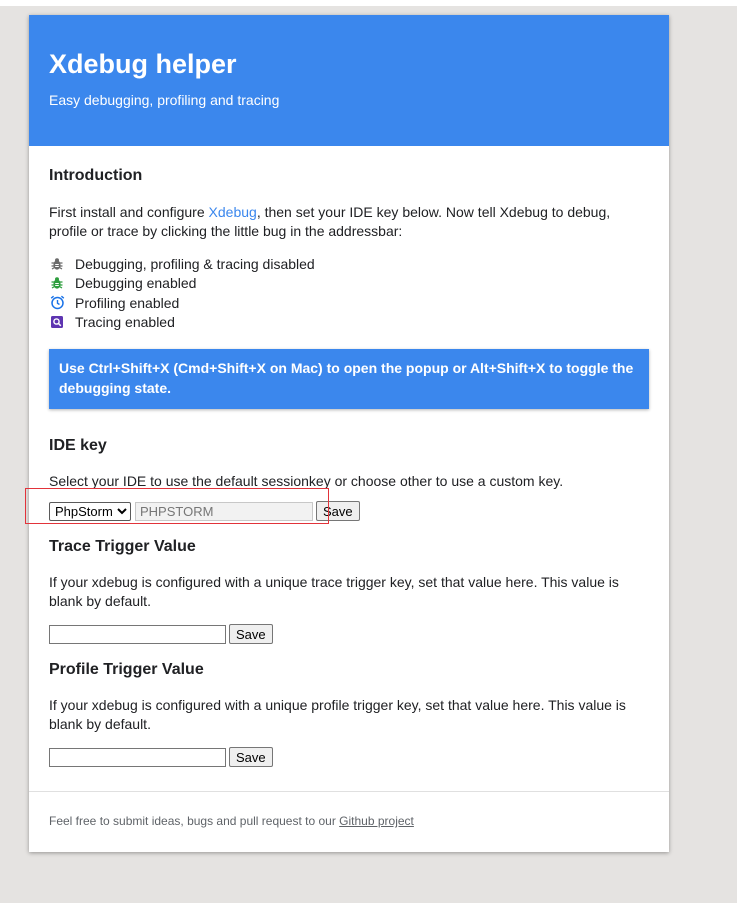  What do you see at coordinates (349, 757) in the screenshot?
I see `profile-trigger-row: Save` at bounding box center [349, 757].